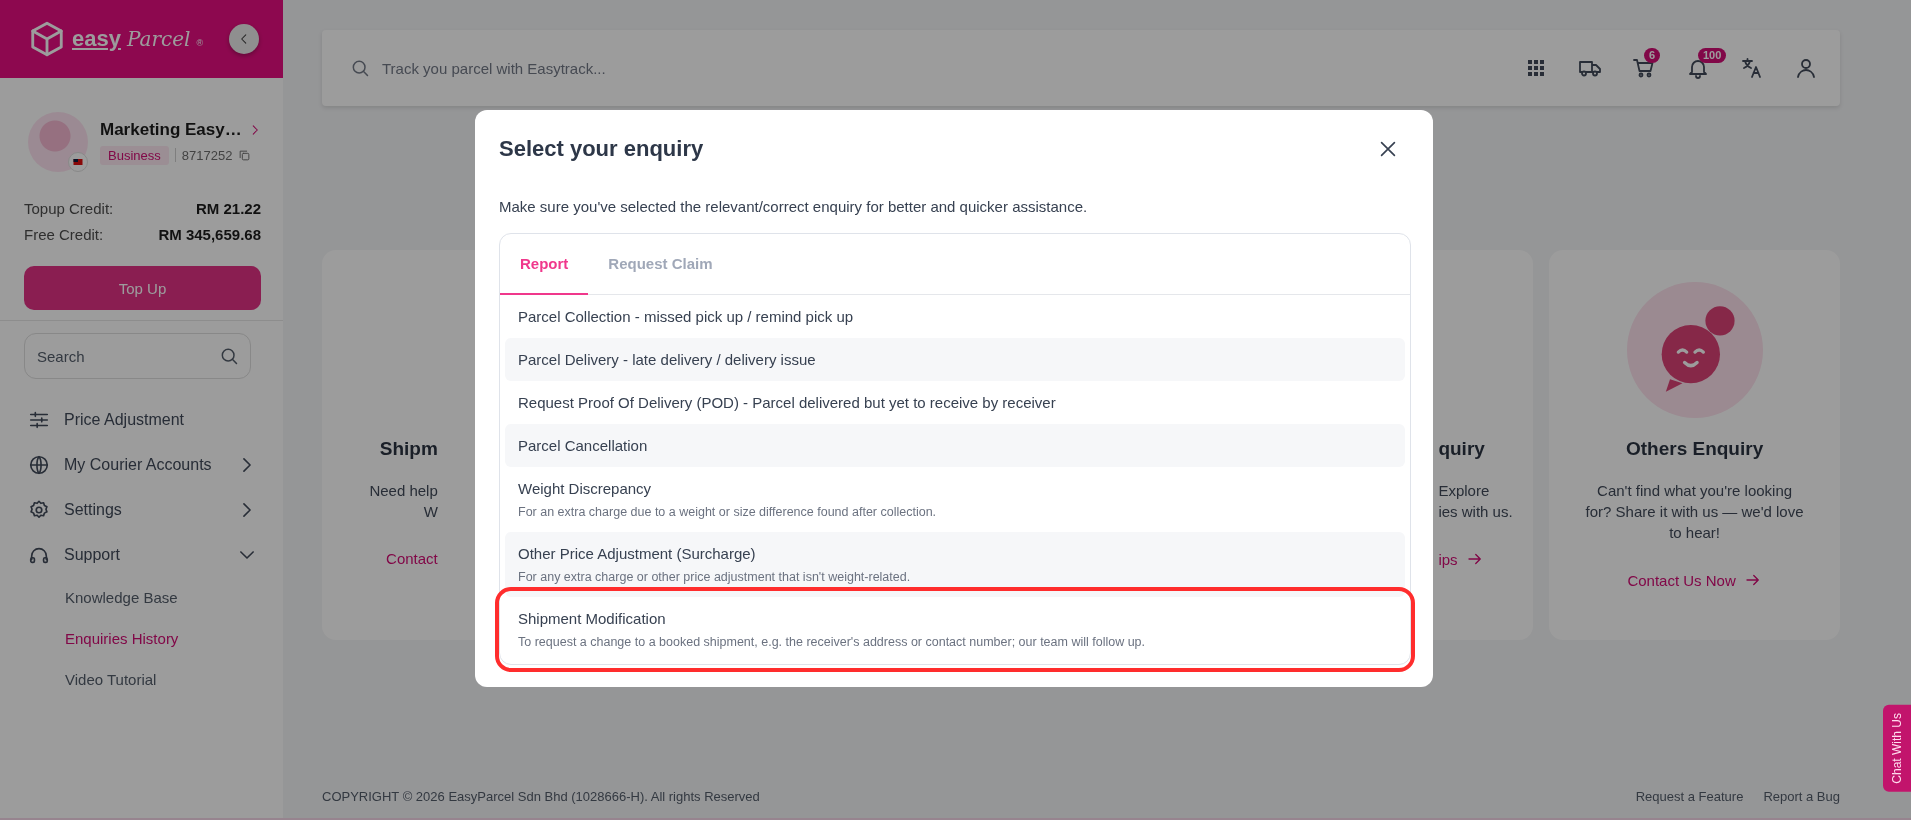 The height and width of the screenshot is (820, 1911). What do you see at coordinates (1712, 55) in the screenshot?
I see `count-badge: 100` at bounding box center [1712, 55].